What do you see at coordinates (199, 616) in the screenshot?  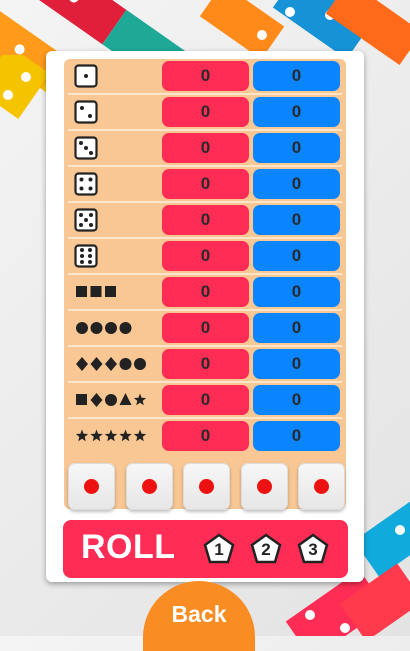 I see `back-button: Back` at bounding box center [199, 616].